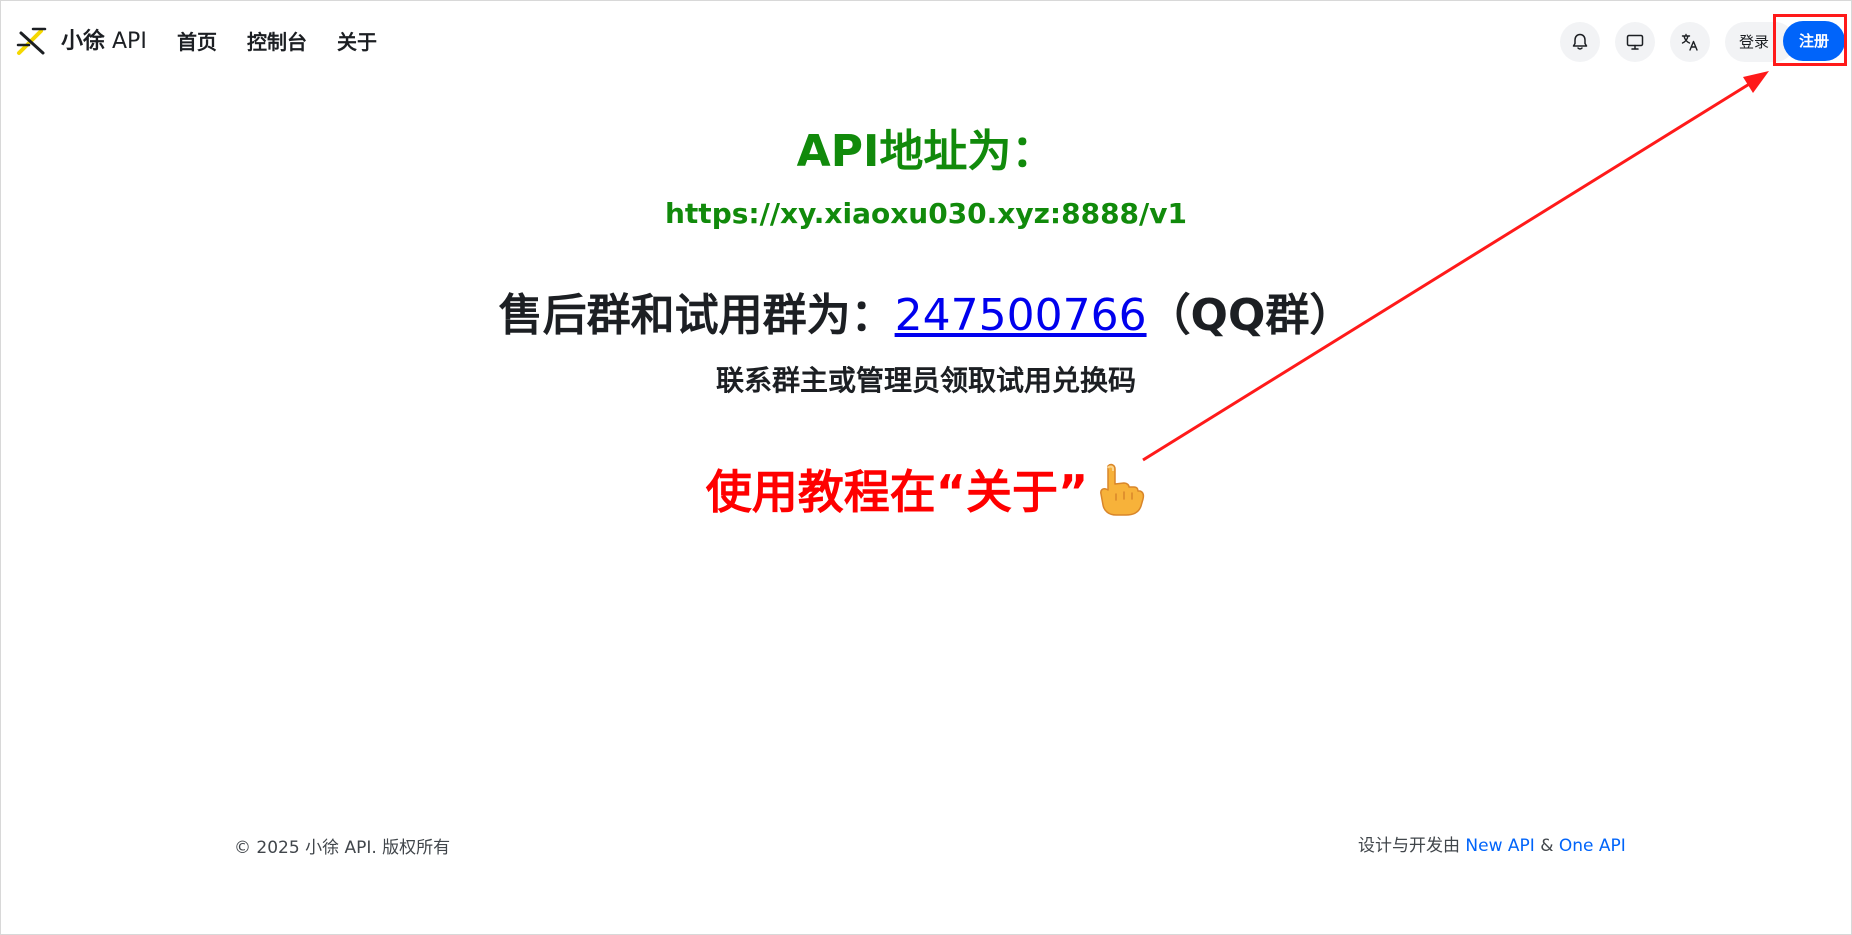 The height and width of the screenshot is (935, 1852). What do you see at coordinates (1814, 41) in the screenshot?
I see `register-button: 注册` at bounding box center [1814, 41].